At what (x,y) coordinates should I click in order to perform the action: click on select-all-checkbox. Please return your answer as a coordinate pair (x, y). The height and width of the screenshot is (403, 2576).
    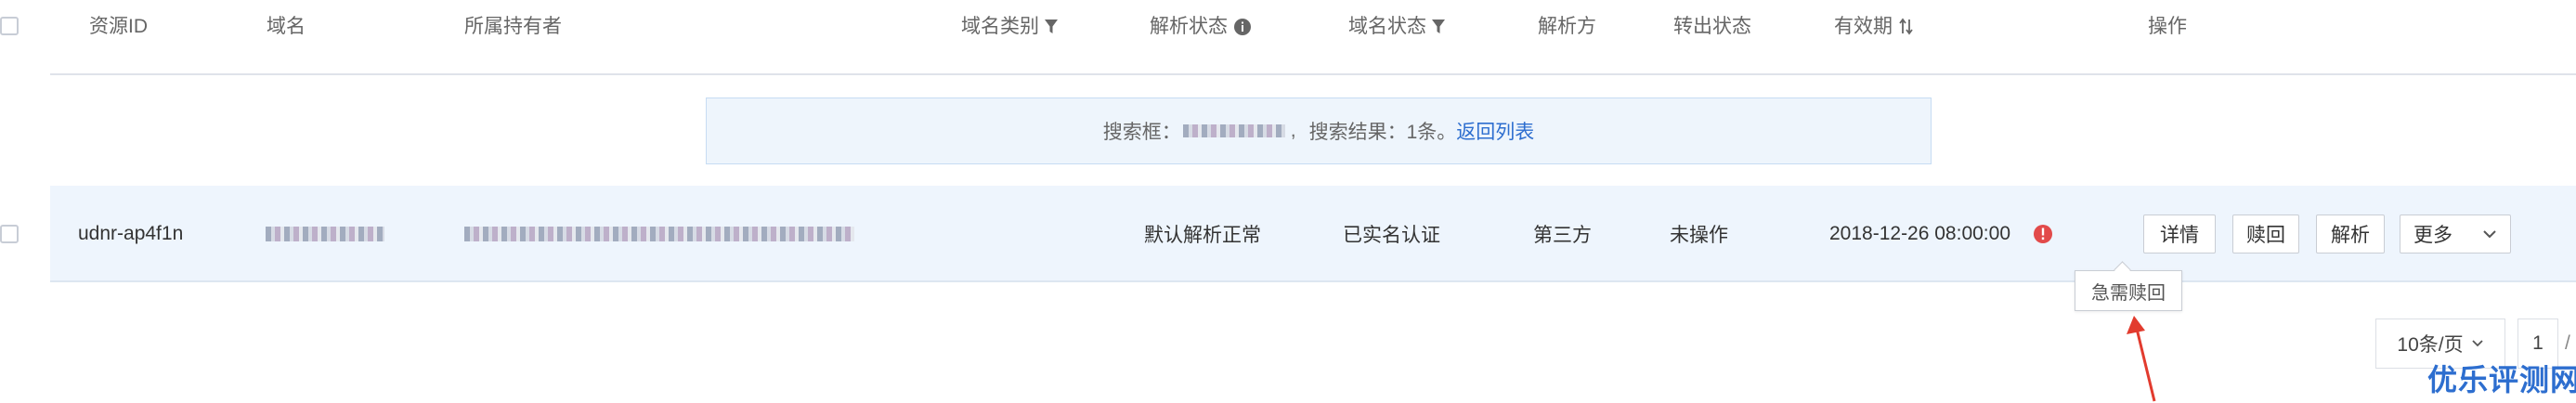
    Looking at the image, I should click on (9, 26).